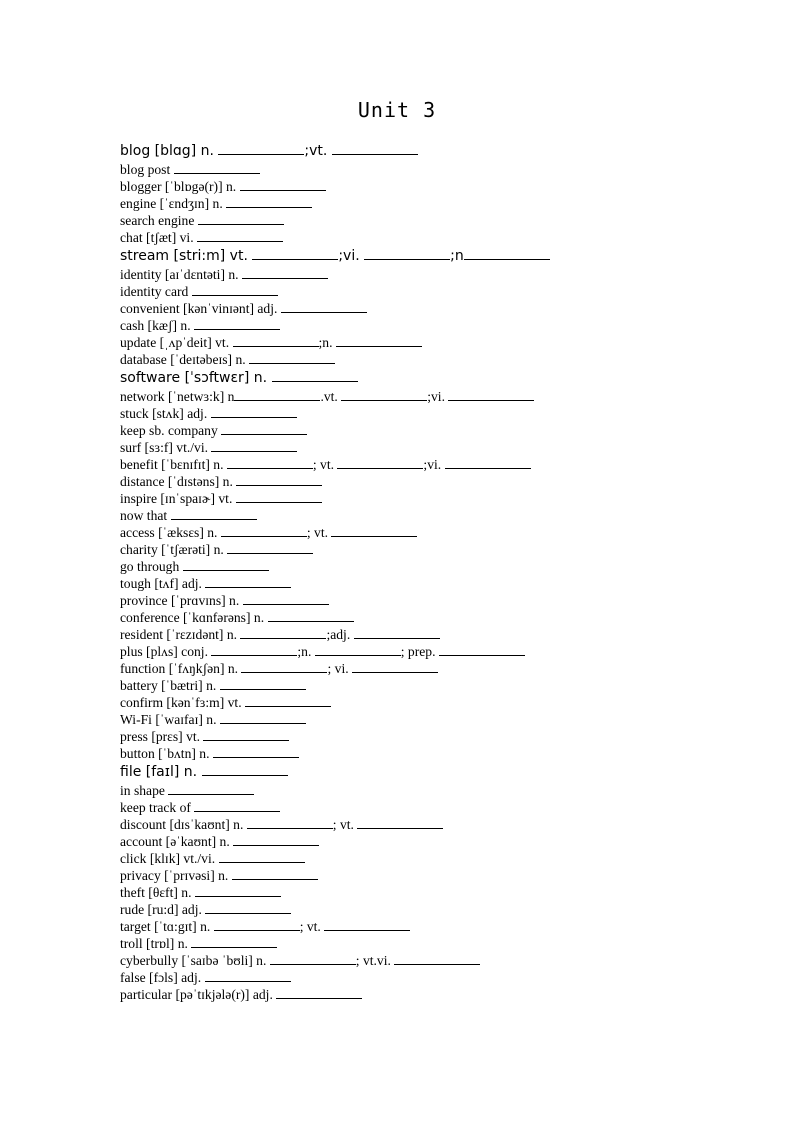 This screenshot has width=794, height=1123. Describe the element at coordinates (173, 464) in the screenshot. I see `vocab-term: benefit [ˈbɛnɪfɪt] n.` at that location.